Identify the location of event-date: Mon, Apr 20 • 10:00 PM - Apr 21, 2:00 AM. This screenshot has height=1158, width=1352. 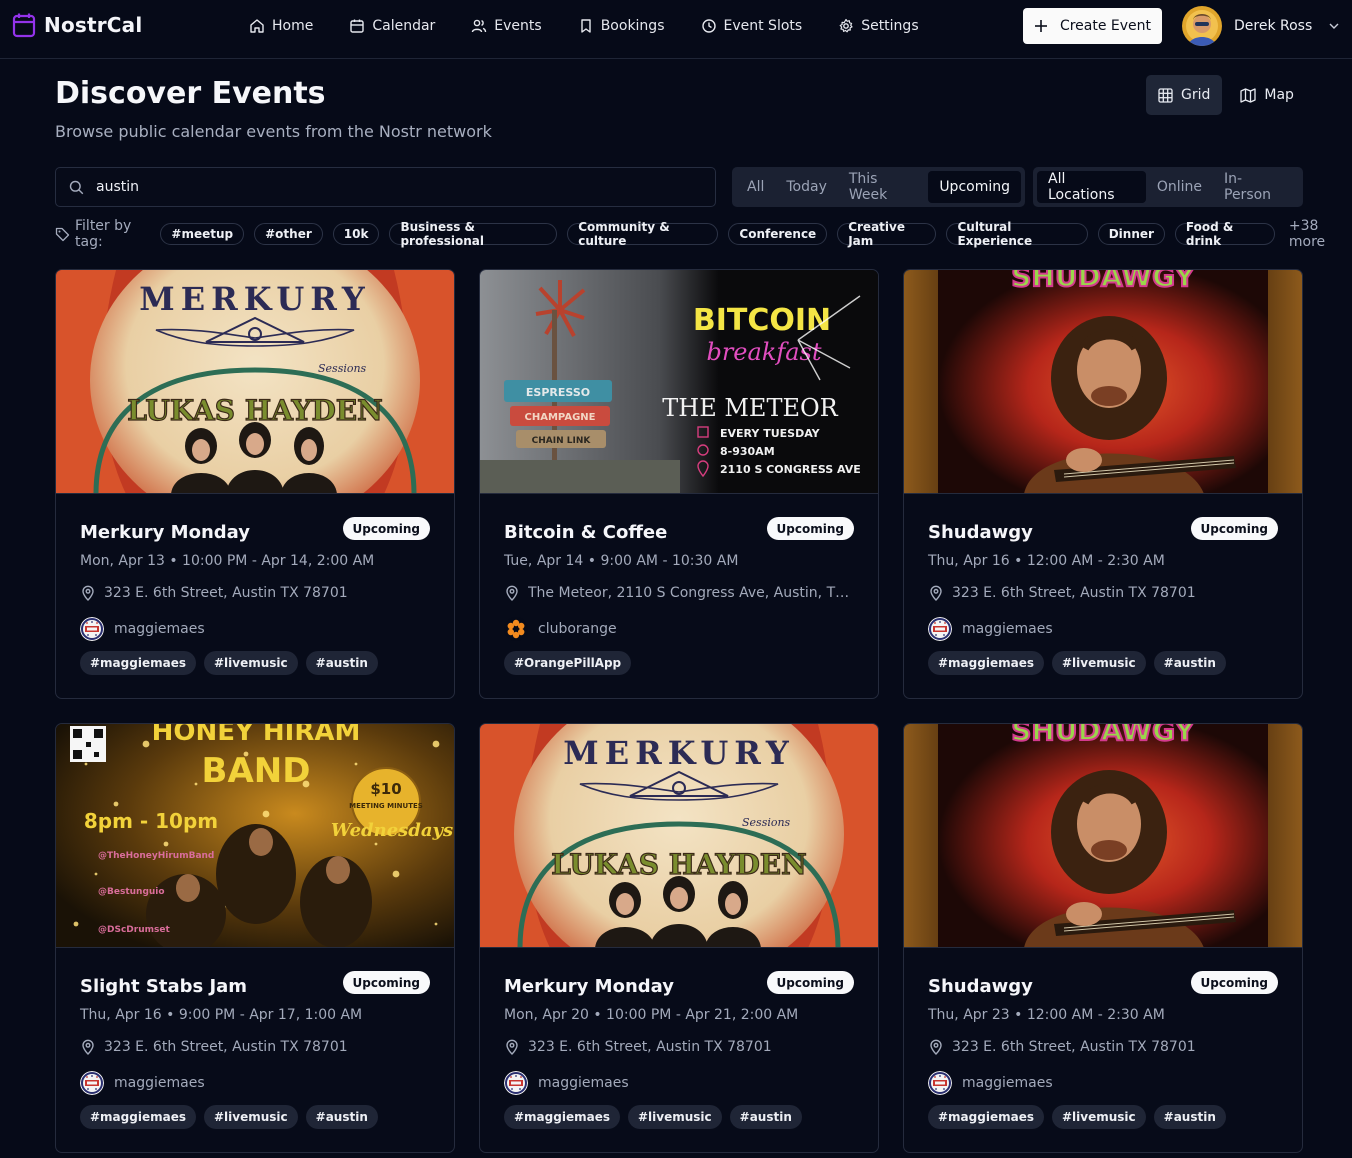
(651, 1015).